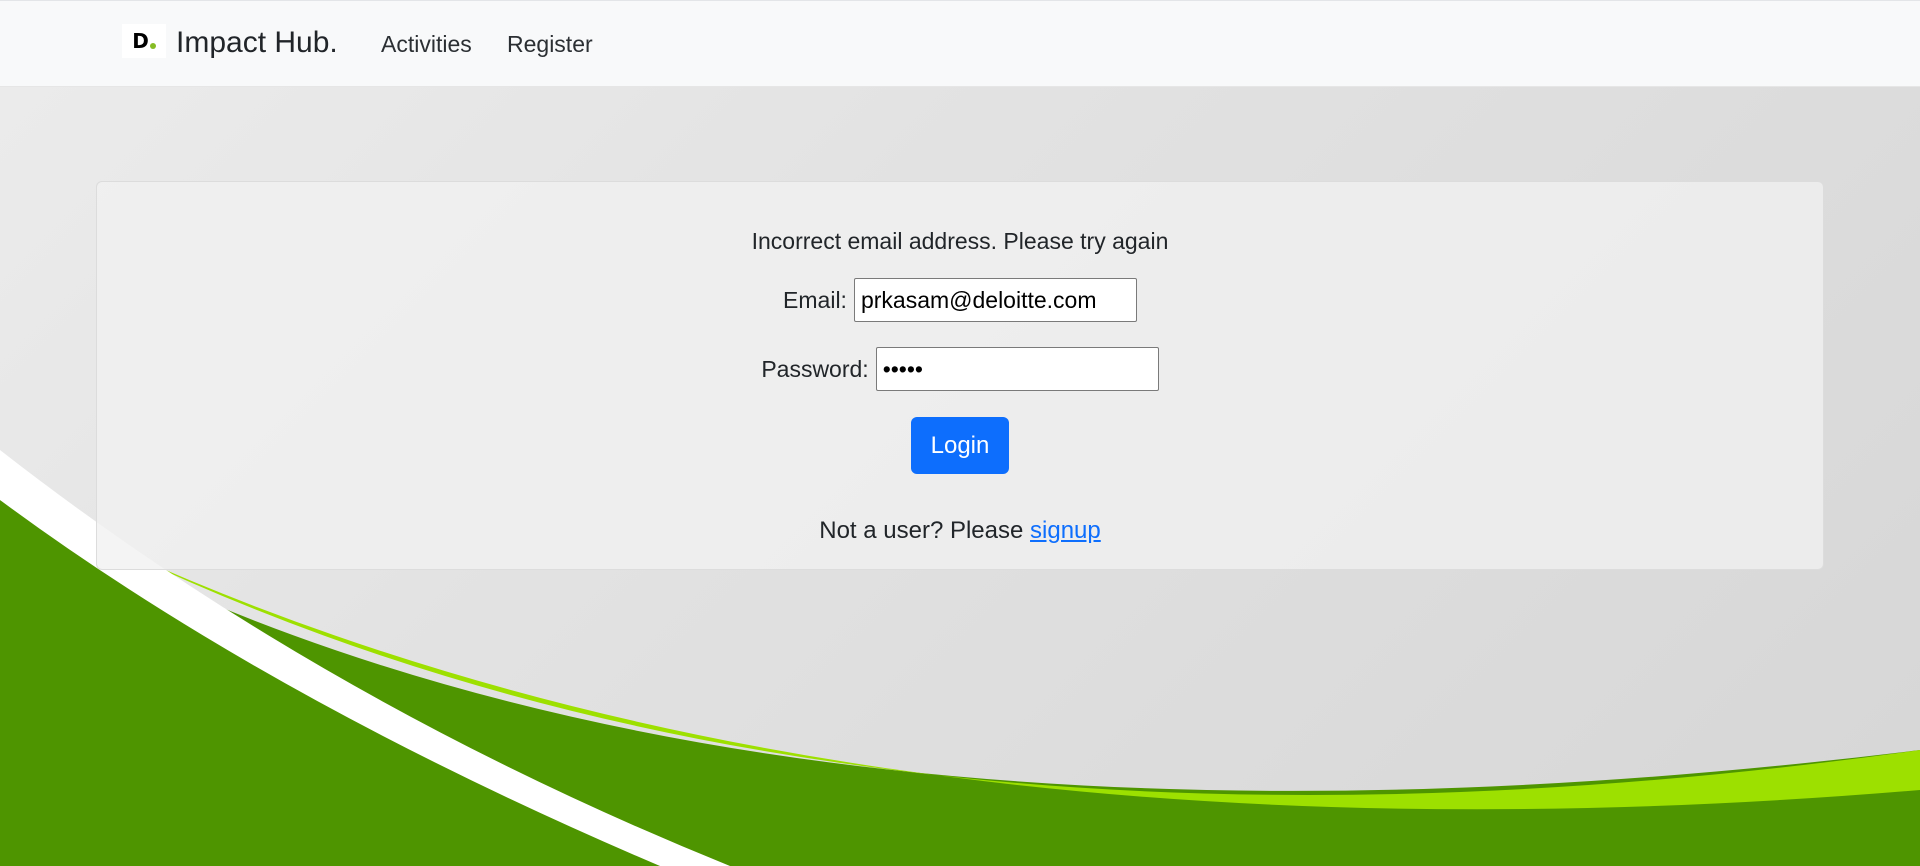  Describe the element at coordinates (960, 445) in the screenshot. I see `login-button: Login` at that location.